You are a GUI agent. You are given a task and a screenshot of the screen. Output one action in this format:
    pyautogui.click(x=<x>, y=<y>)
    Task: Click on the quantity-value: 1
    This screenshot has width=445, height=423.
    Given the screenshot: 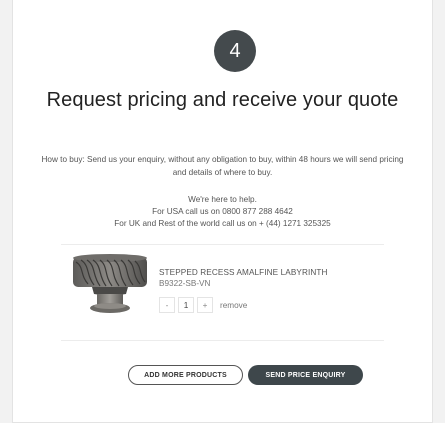 What is the action you would take?
    pyautogui.click(x=186, y=305)
    